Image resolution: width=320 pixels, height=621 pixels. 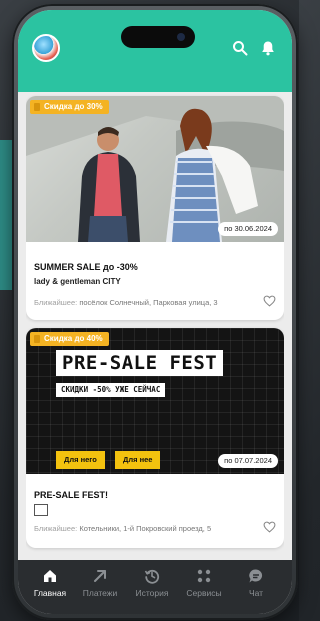 I want to click on tab-services: Сервисы, so click(x=204, y=588).